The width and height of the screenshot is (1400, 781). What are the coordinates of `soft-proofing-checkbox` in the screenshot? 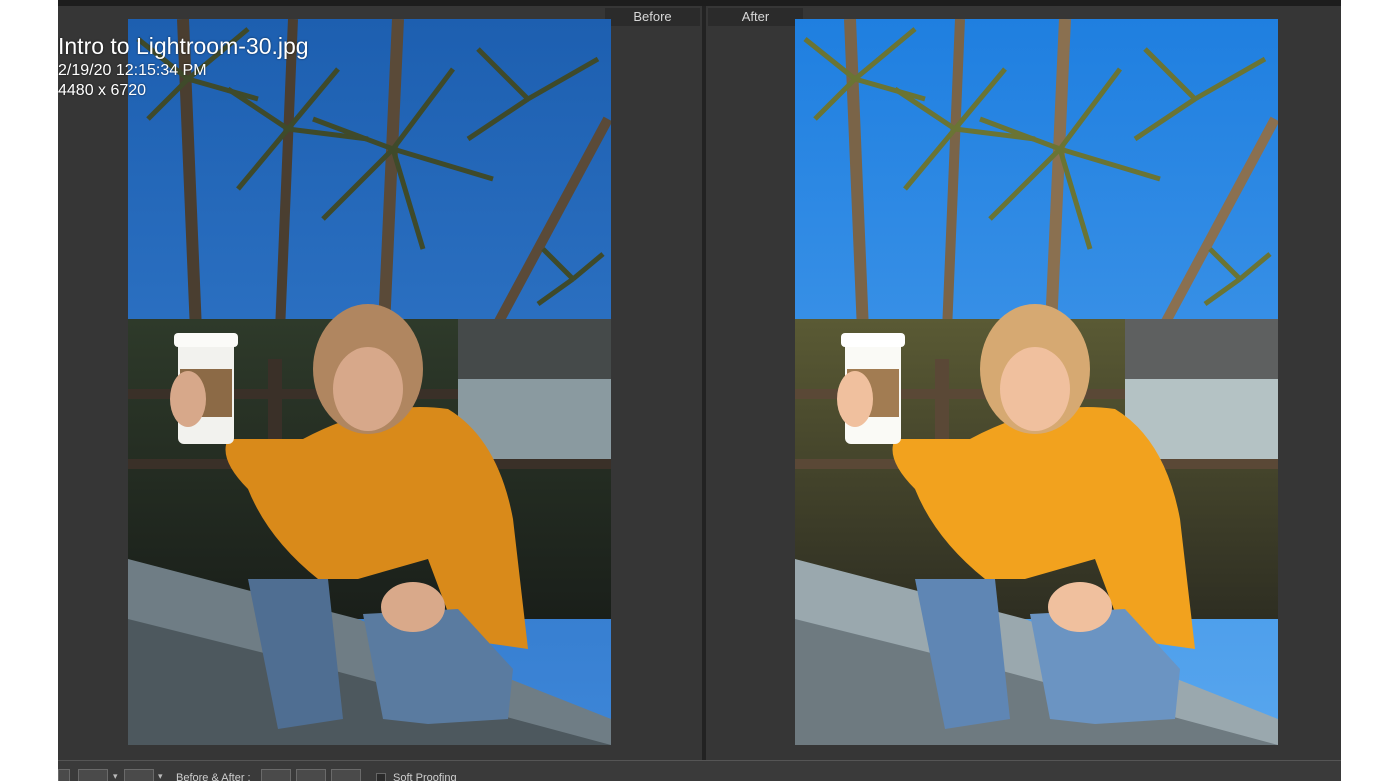 It's located at (381, 777).